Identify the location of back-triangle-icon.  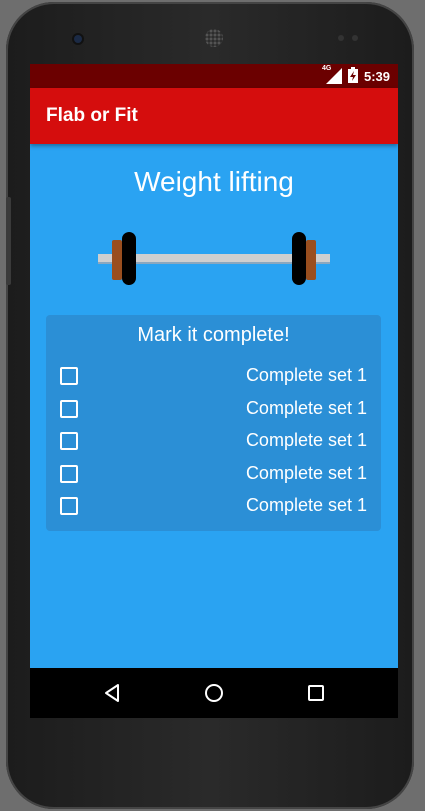
(113, 693).